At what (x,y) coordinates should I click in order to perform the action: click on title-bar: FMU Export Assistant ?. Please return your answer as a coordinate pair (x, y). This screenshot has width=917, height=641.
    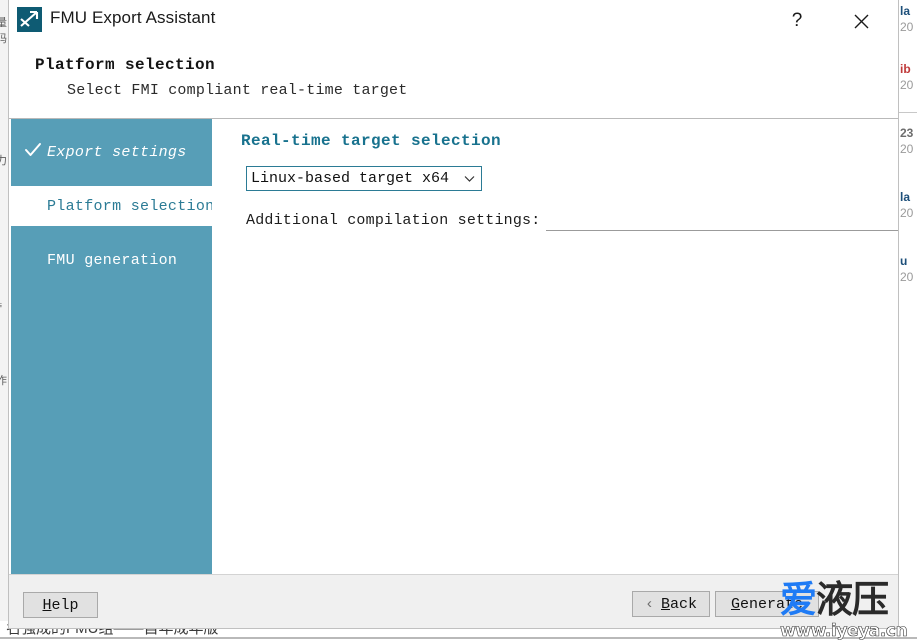
    Looking at the image, I should click on (453, 21).